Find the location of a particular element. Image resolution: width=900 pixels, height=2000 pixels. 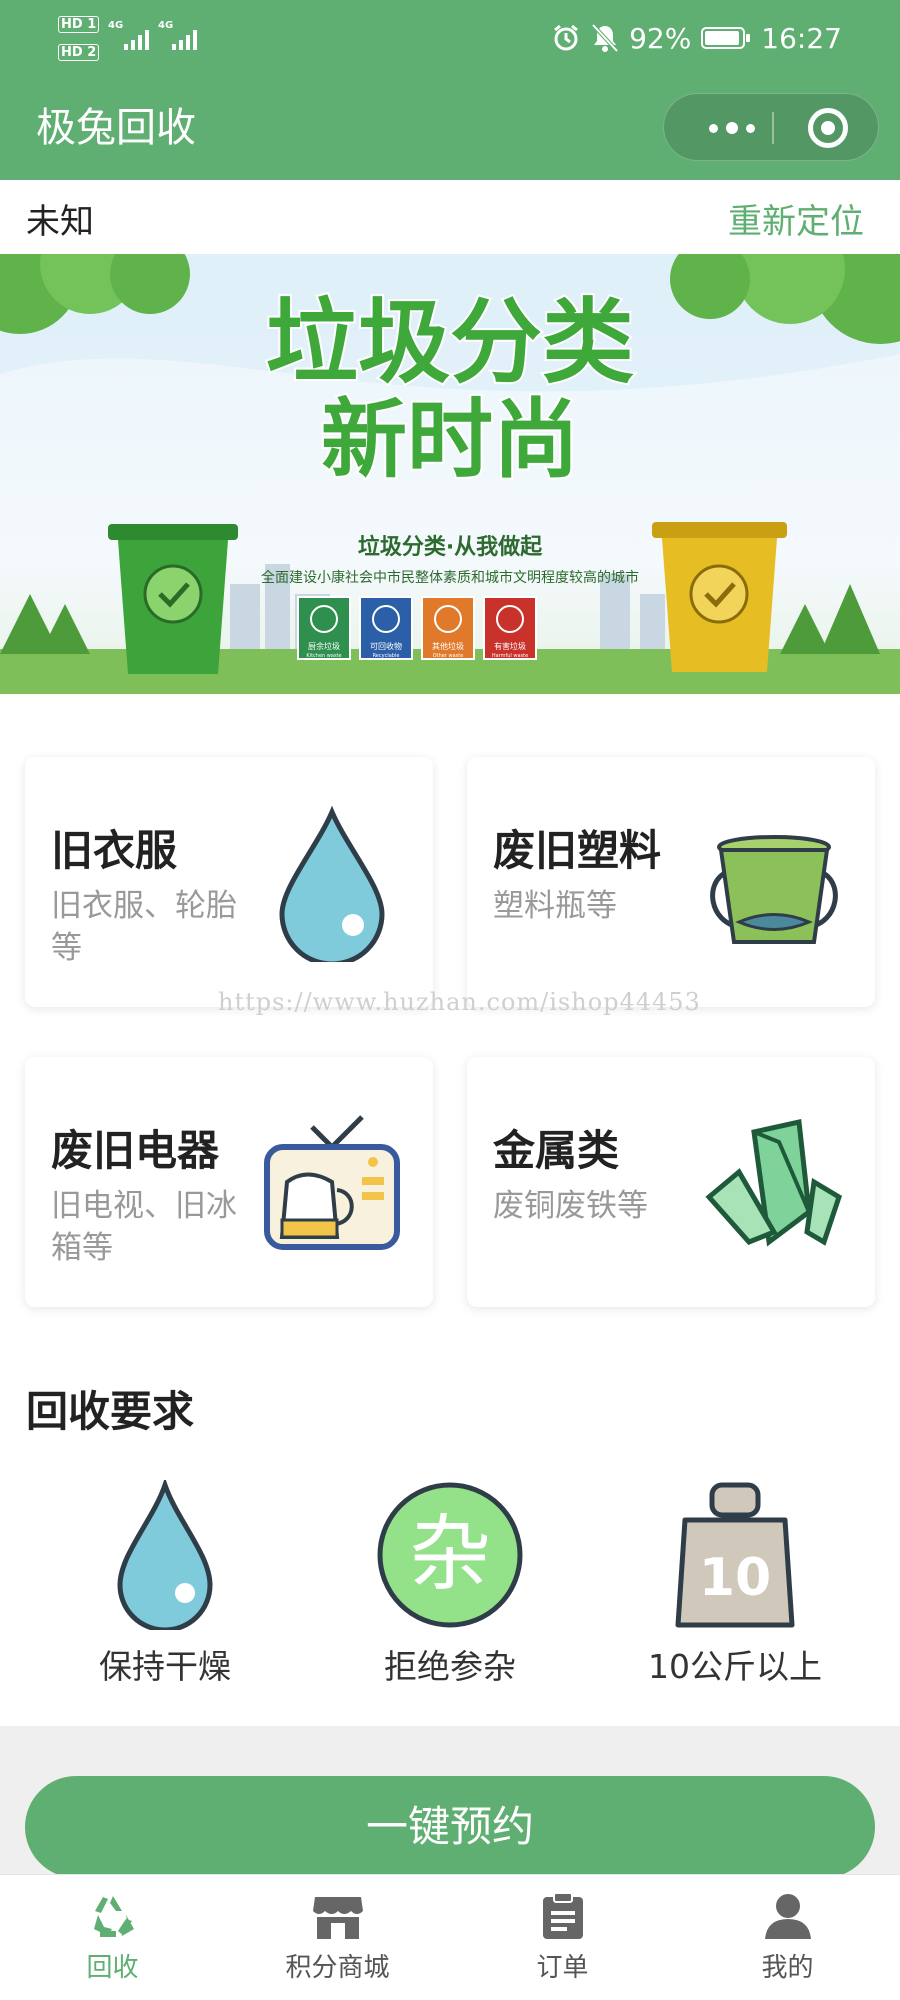

category-card-clothes: 旧衣服 旧衣服、轮胎等 is located at coordinates (229, 882).